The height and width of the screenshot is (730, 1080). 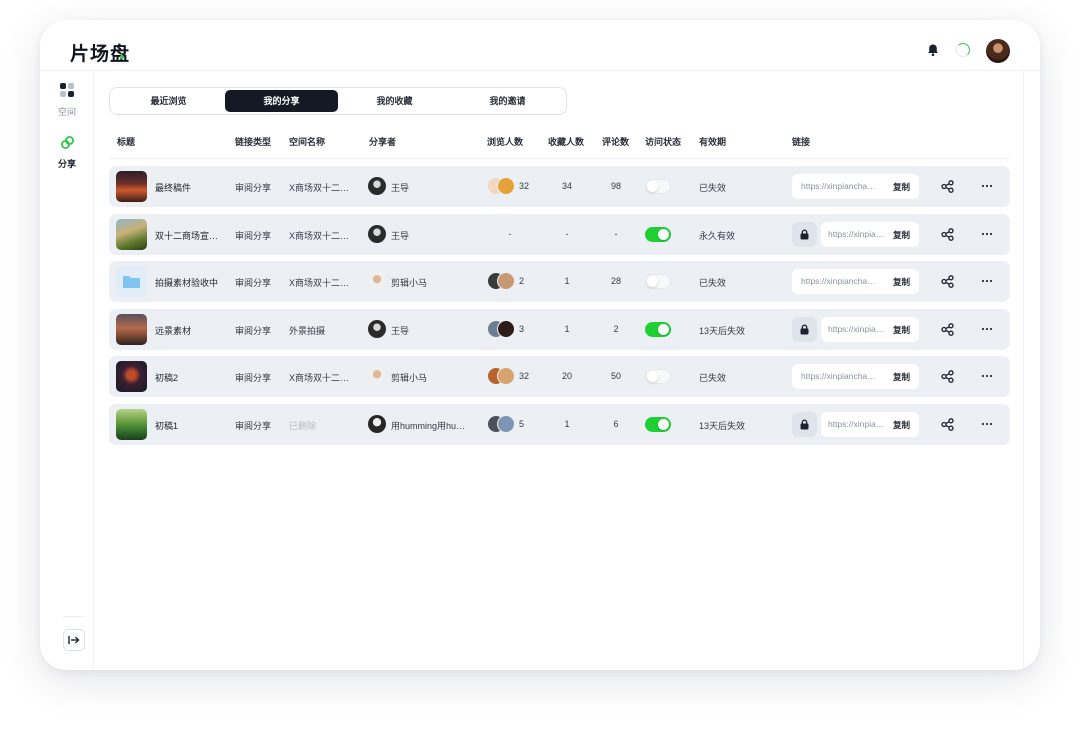 I want to click on sidebar: 空间 分享, so click(x=67, y=370).